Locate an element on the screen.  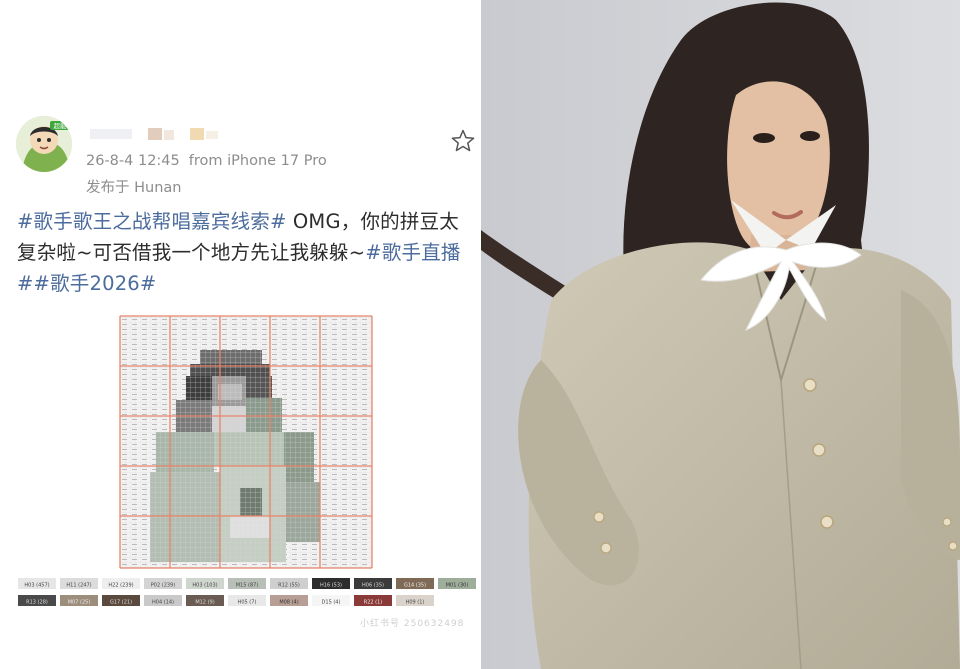
legend-code: R13 (28) is located at coordinates (37, 603).